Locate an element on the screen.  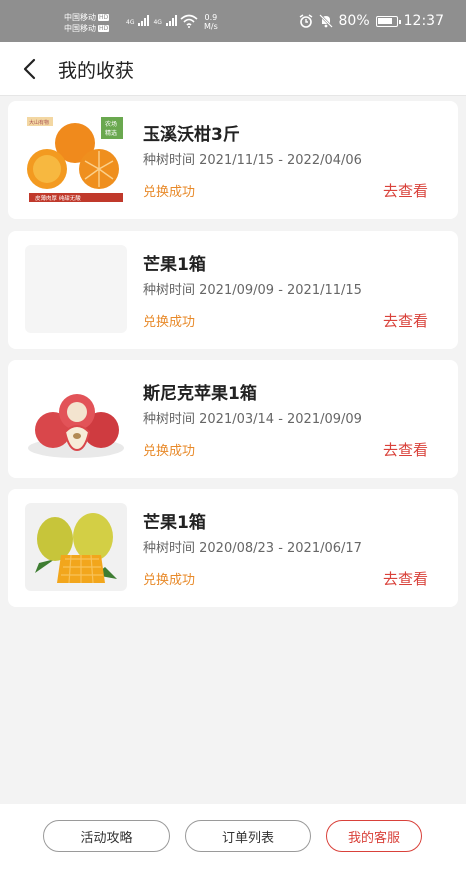
wifi-icon is located at coordinates (189, 21).